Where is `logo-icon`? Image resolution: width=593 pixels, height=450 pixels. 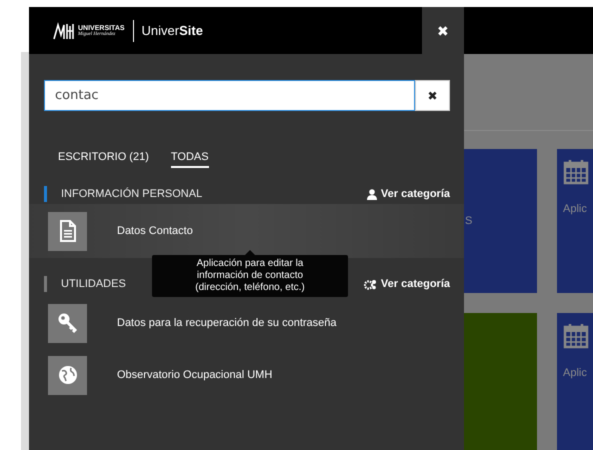 logo-icon is located at coordinates (64, 31).